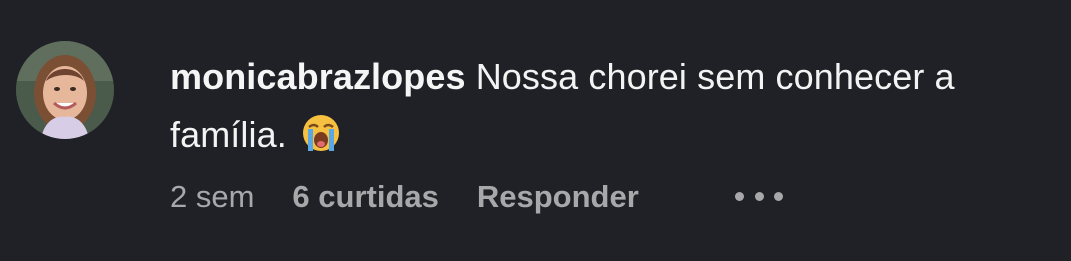 Image resolution: width=1071 pixels, height=261 pixels. I want to click on avatar, so click(65, 90).